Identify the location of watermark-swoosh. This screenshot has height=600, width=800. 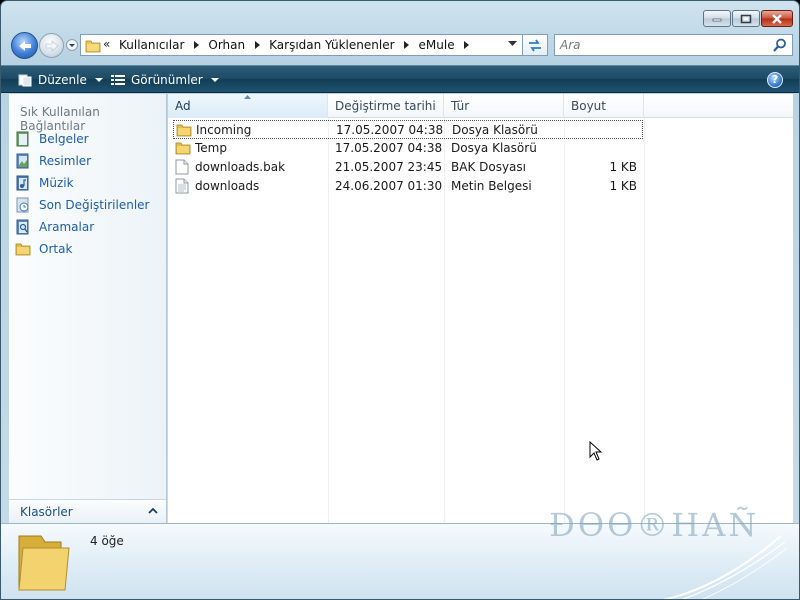
(725, 567).